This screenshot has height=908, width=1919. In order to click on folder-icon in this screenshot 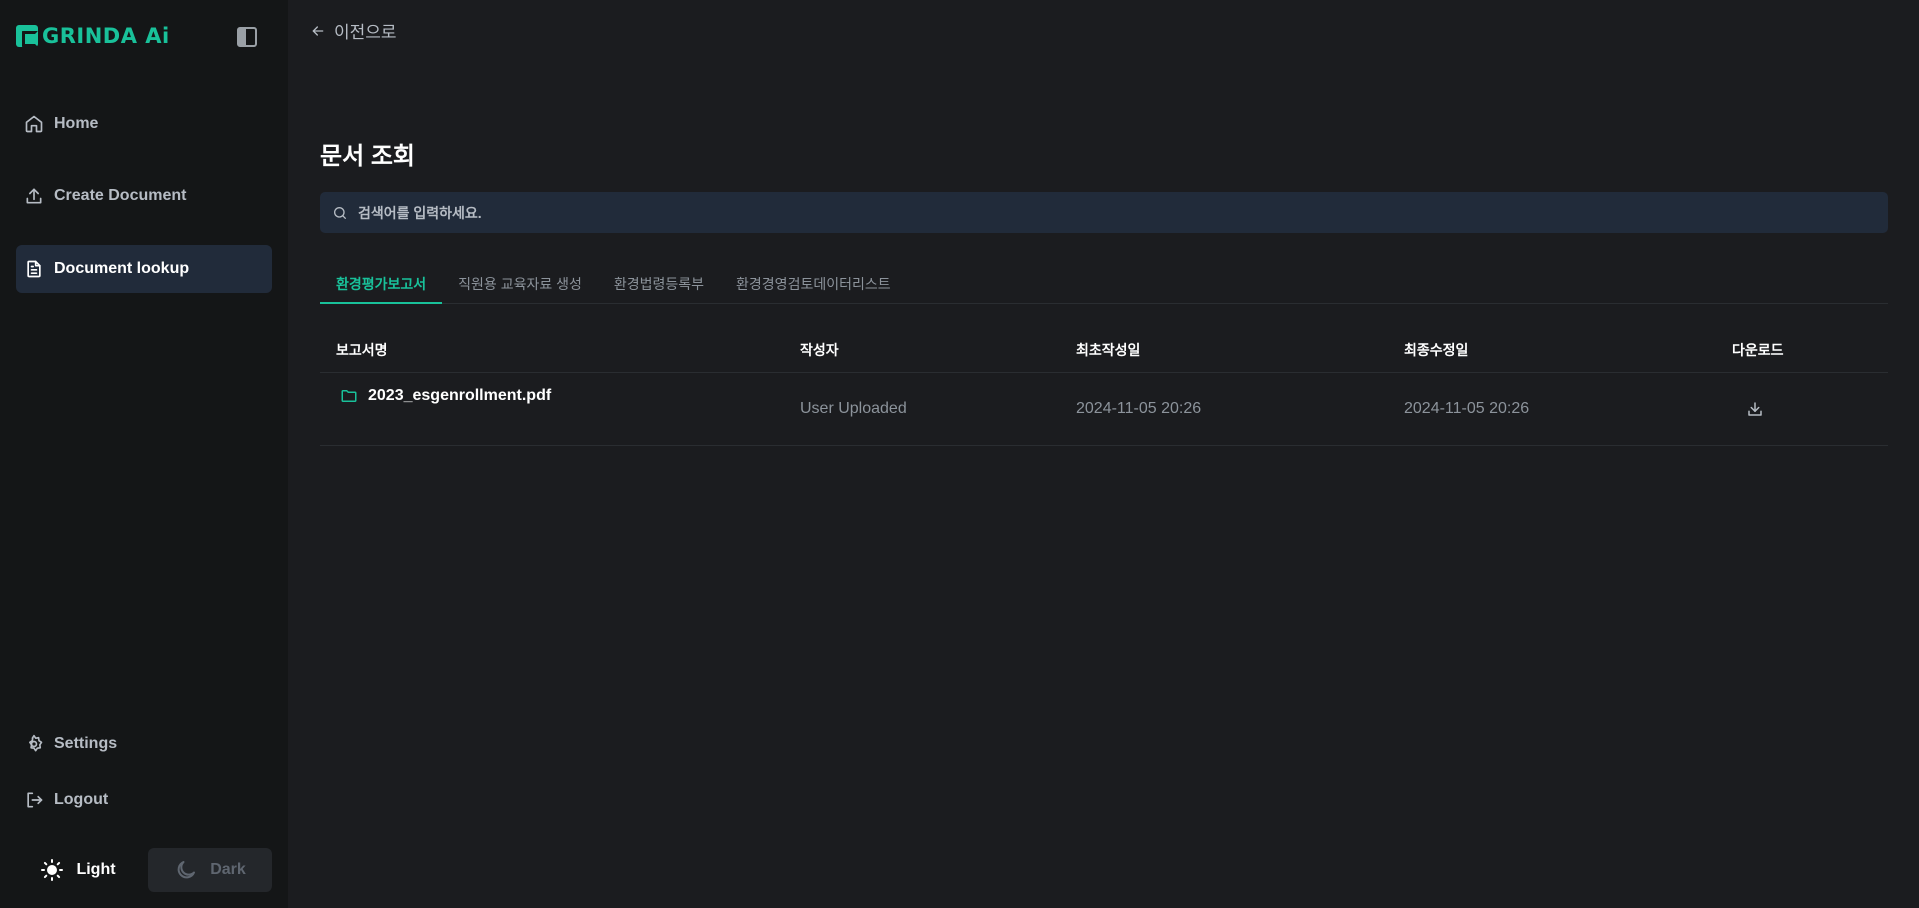, I will do `click(349, 396)`.